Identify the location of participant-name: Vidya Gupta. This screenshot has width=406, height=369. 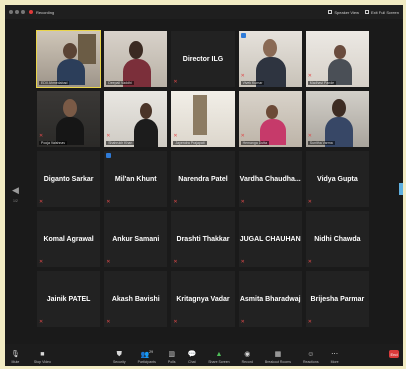
(337, 179).